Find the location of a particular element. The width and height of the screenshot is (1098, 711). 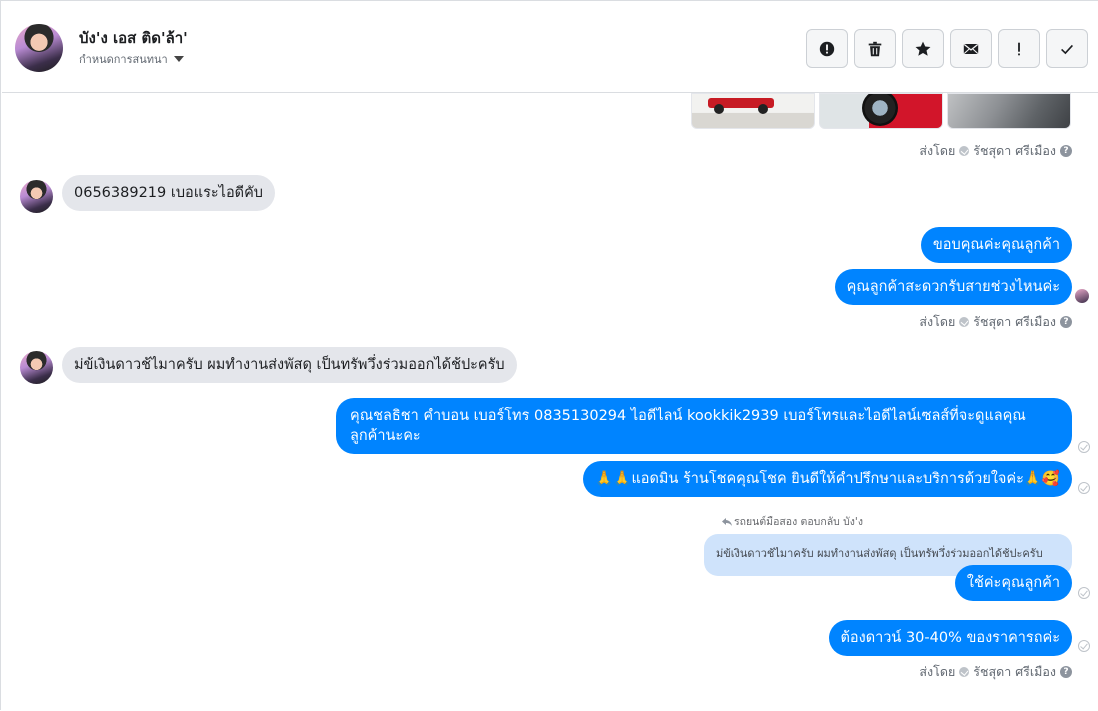

conversation-header: บัง'ง เอส ติด'ล้า' กำหนดการสนทนา is located at coordinates (550, 47).